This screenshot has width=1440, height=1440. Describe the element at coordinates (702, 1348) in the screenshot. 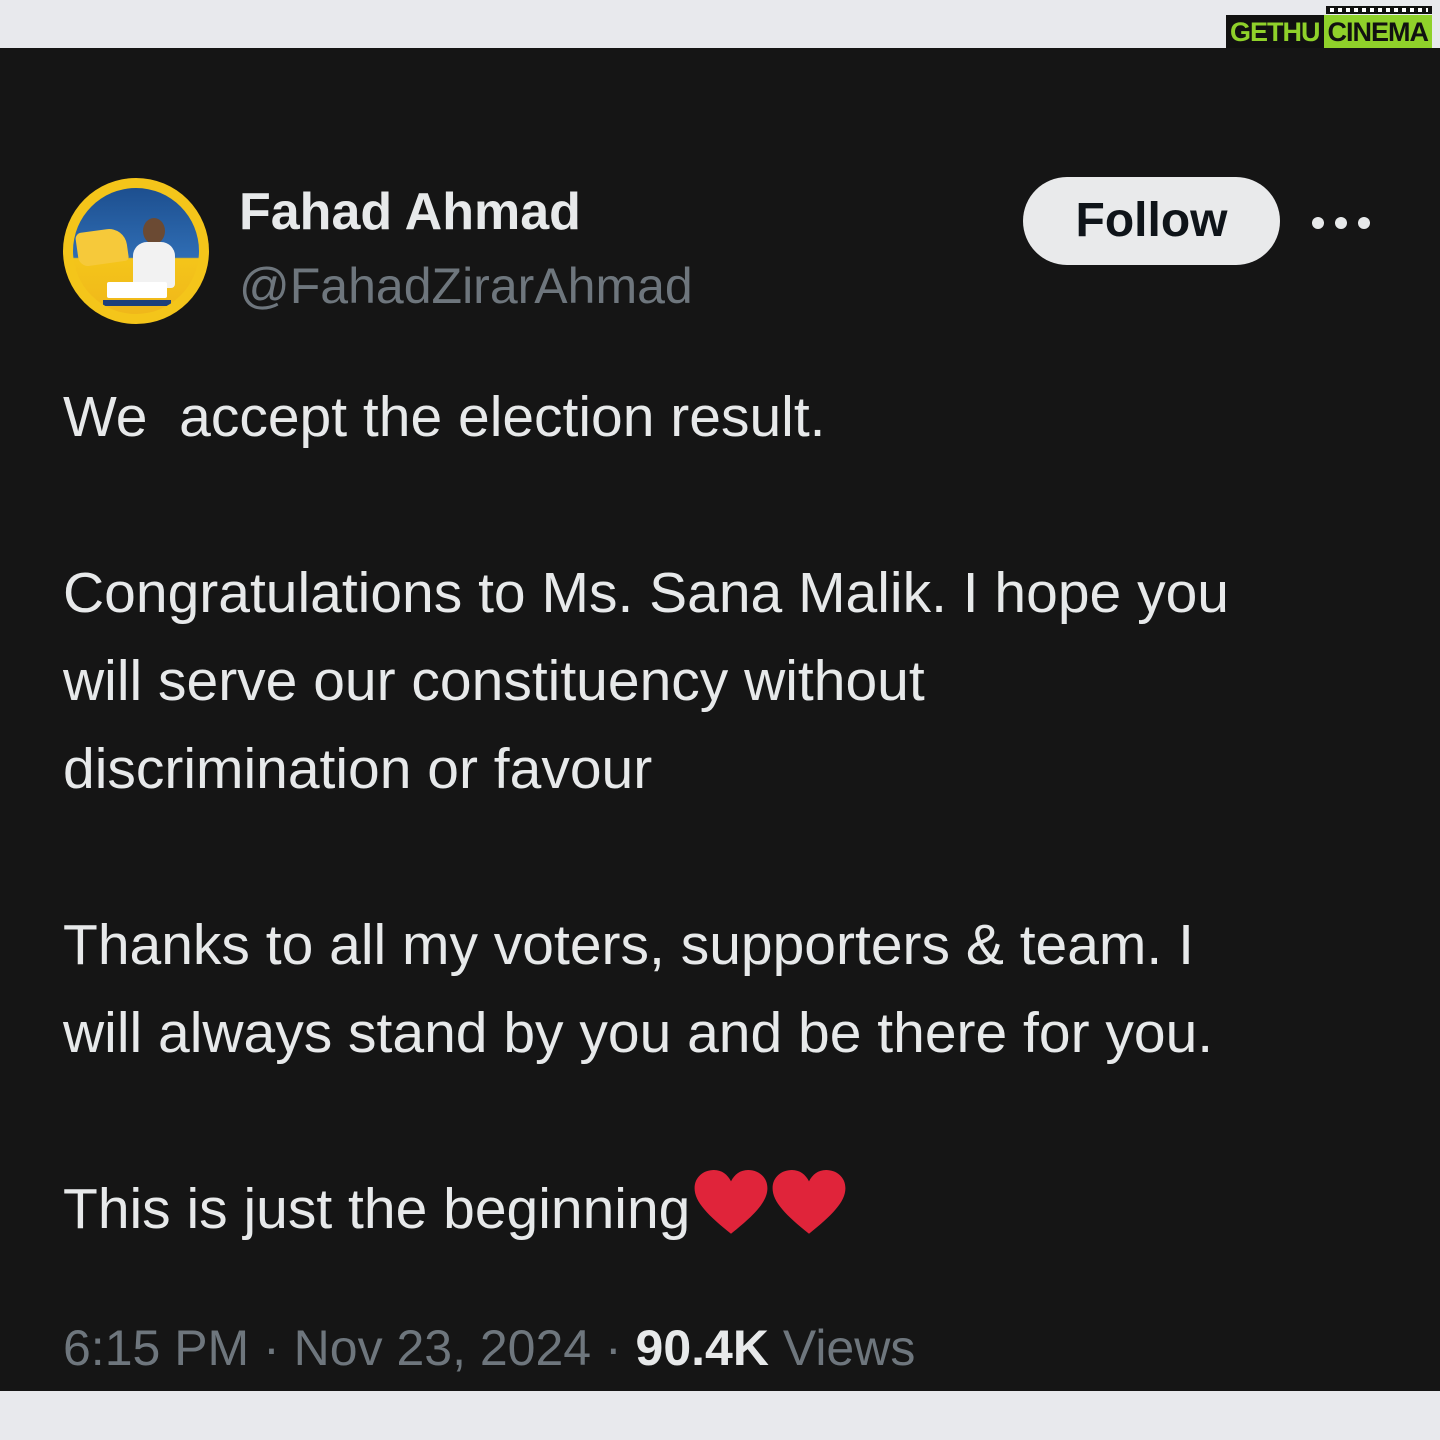

I see `views-count: 90.4K` at that location.